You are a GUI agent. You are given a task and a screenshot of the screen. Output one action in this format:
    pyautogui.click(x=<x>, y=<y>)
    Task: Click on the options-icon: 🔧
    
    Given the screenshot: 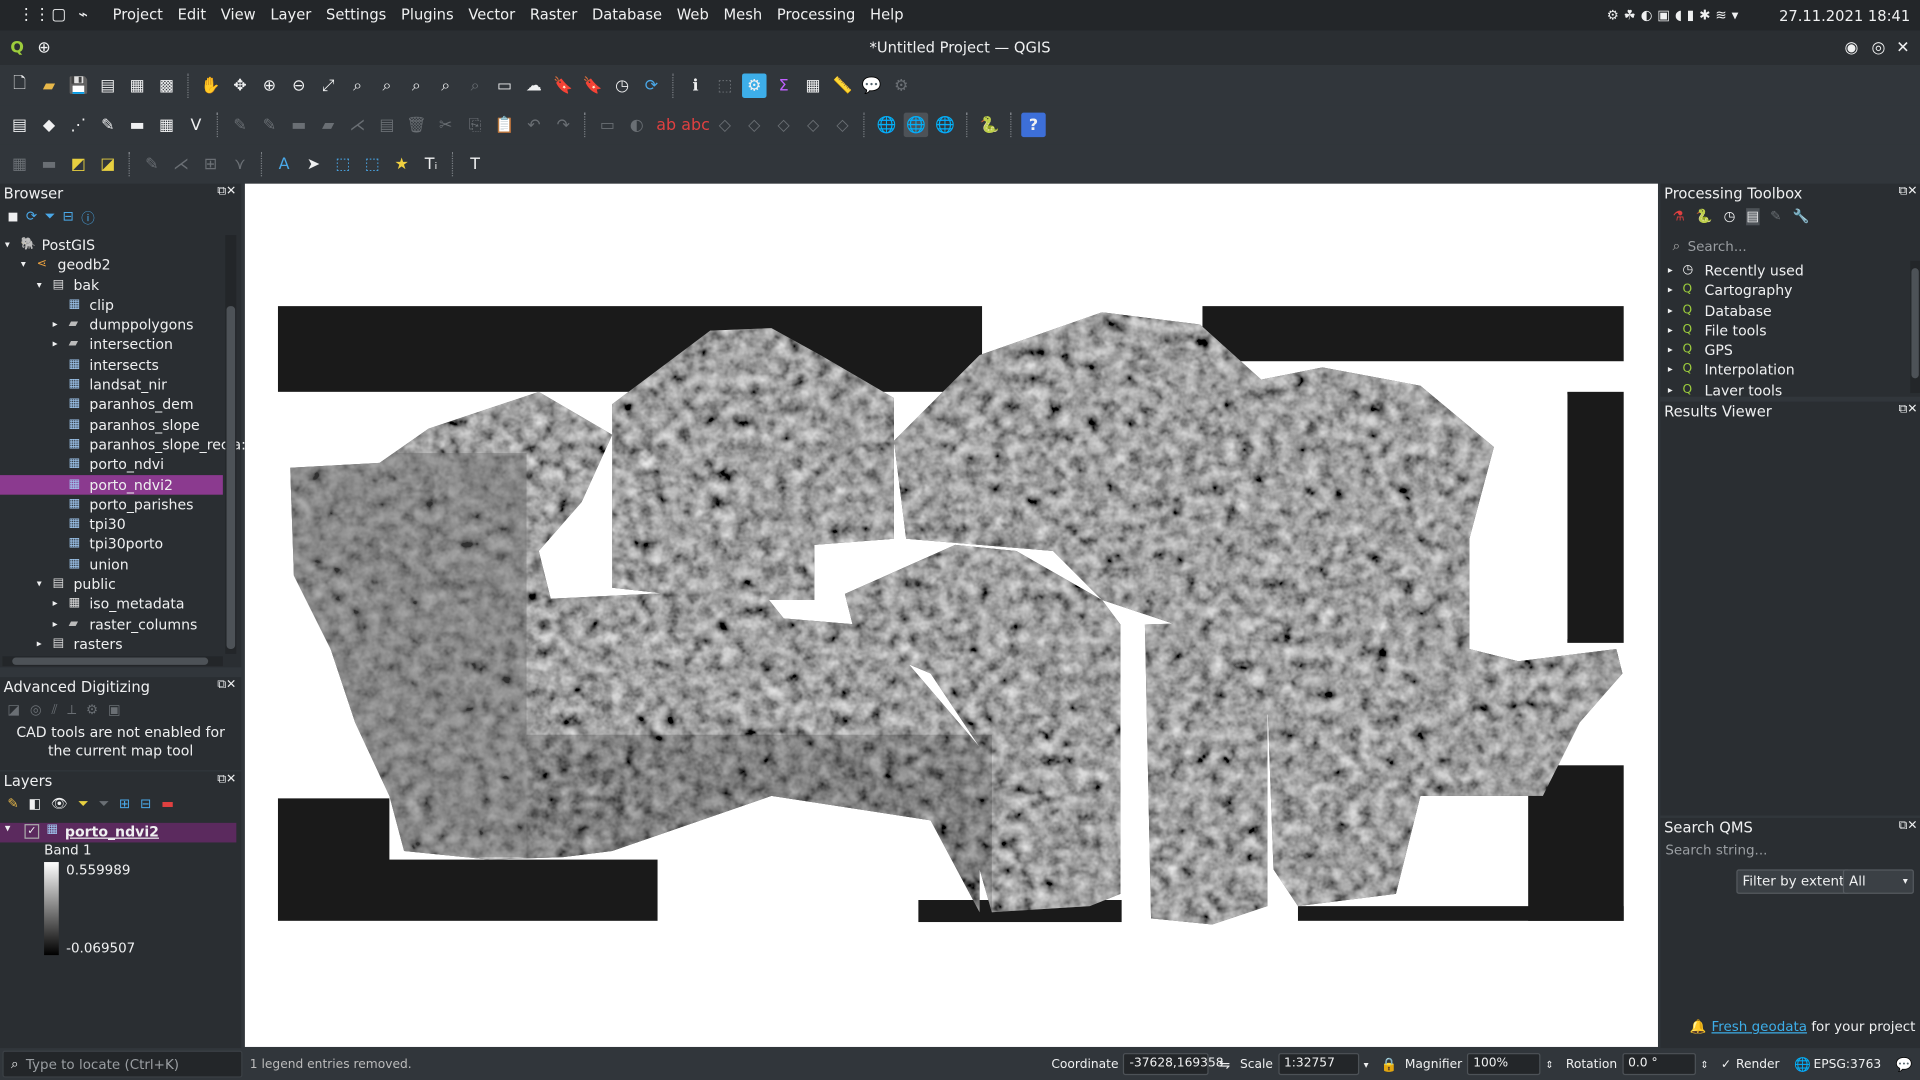 What is the action you would take?
    pyautogui.click(x=1800, y=216)
    